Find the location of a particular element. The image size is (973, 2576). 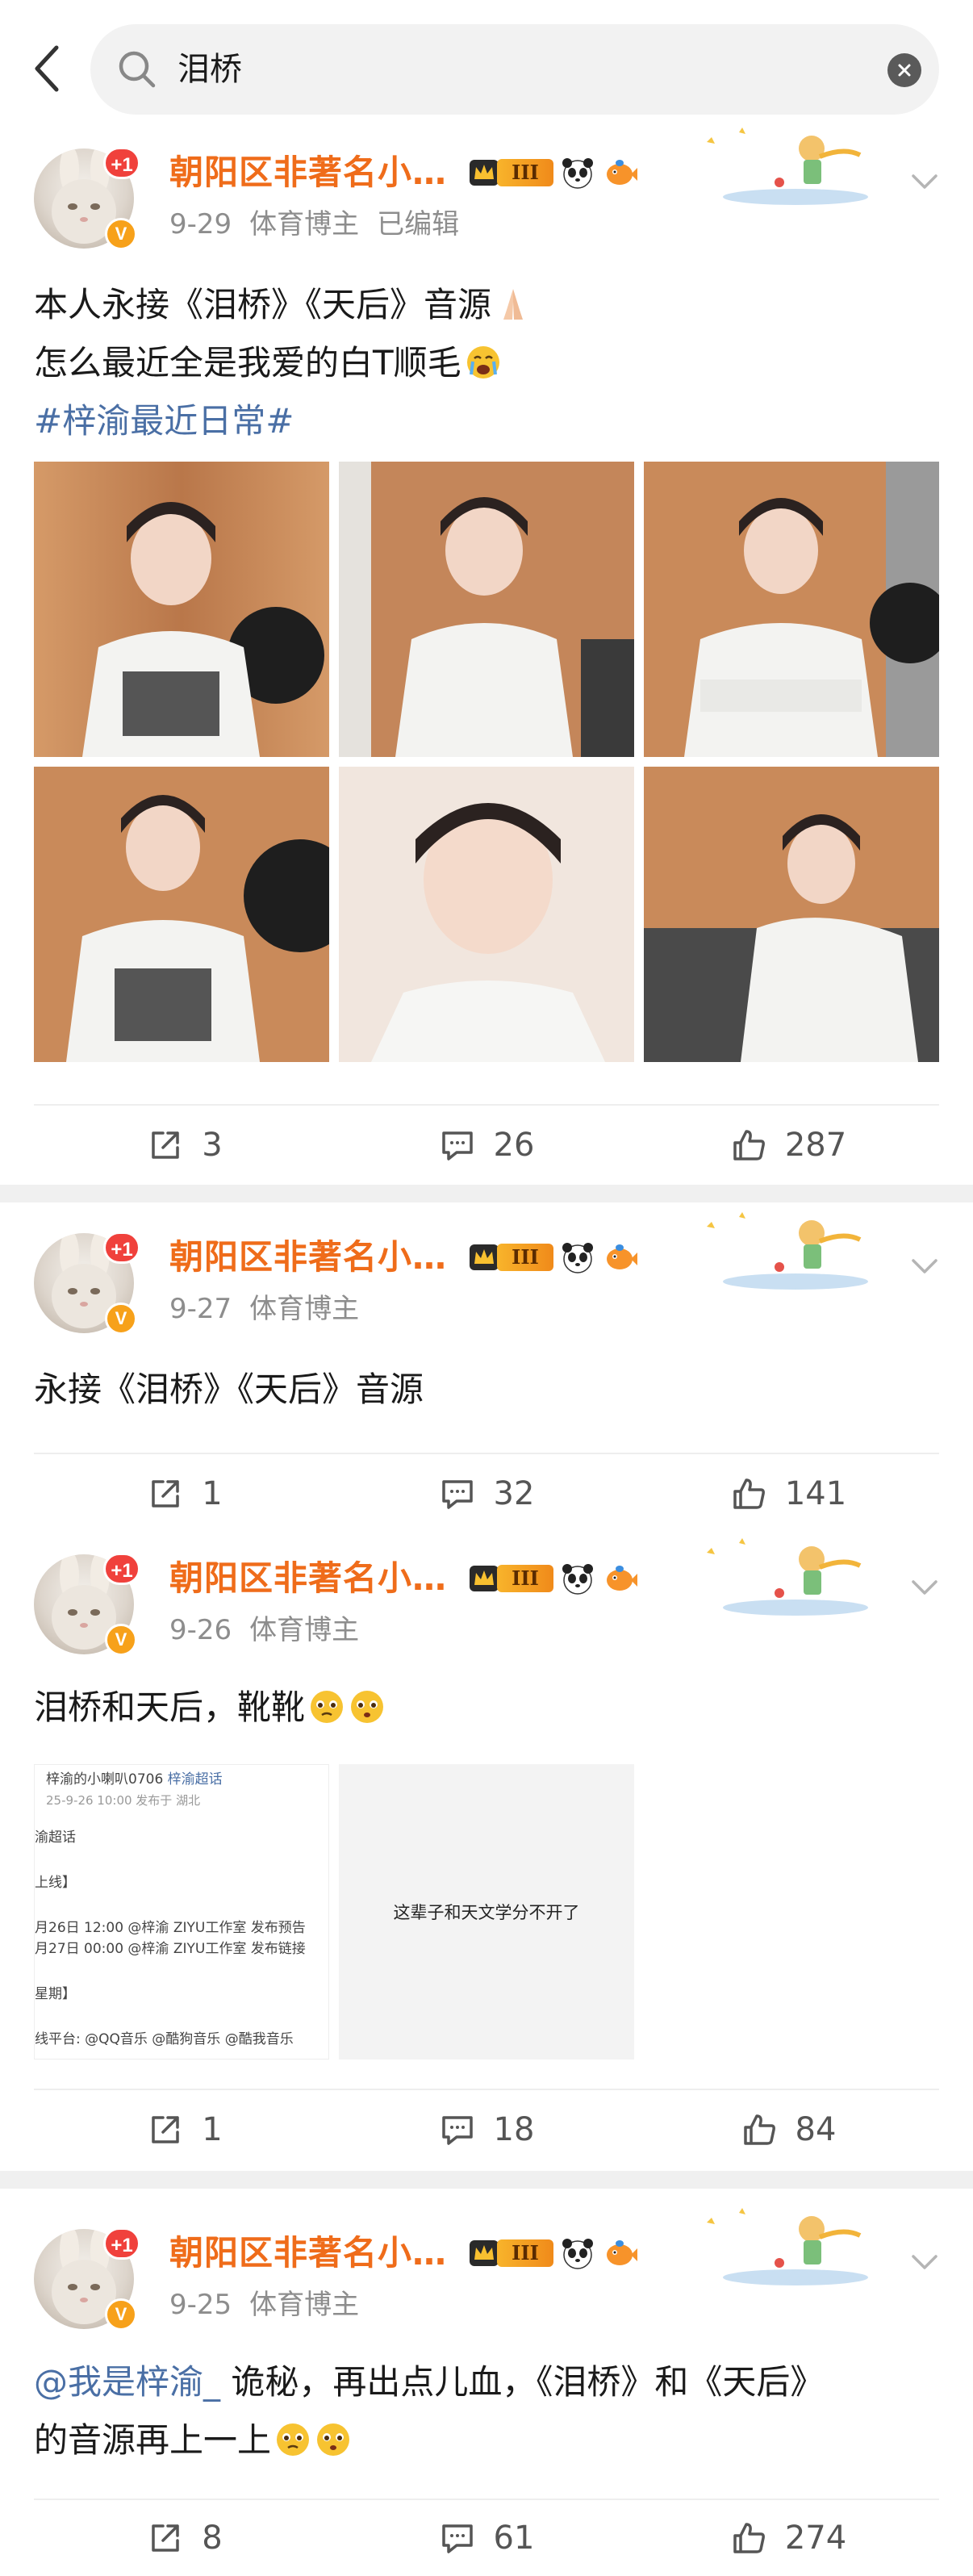

attachment-text-image: 这辈子和天文学分不开了 is located at coordinates (486, 1912).